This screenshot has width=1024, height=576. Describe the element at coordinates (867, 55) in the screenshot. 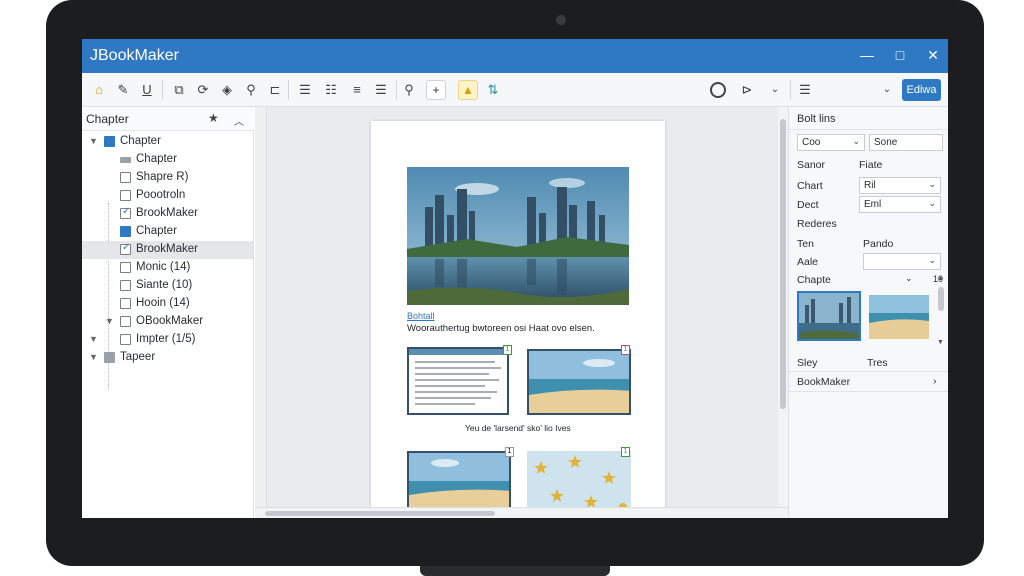

I see `minimize-button: —` at that location.